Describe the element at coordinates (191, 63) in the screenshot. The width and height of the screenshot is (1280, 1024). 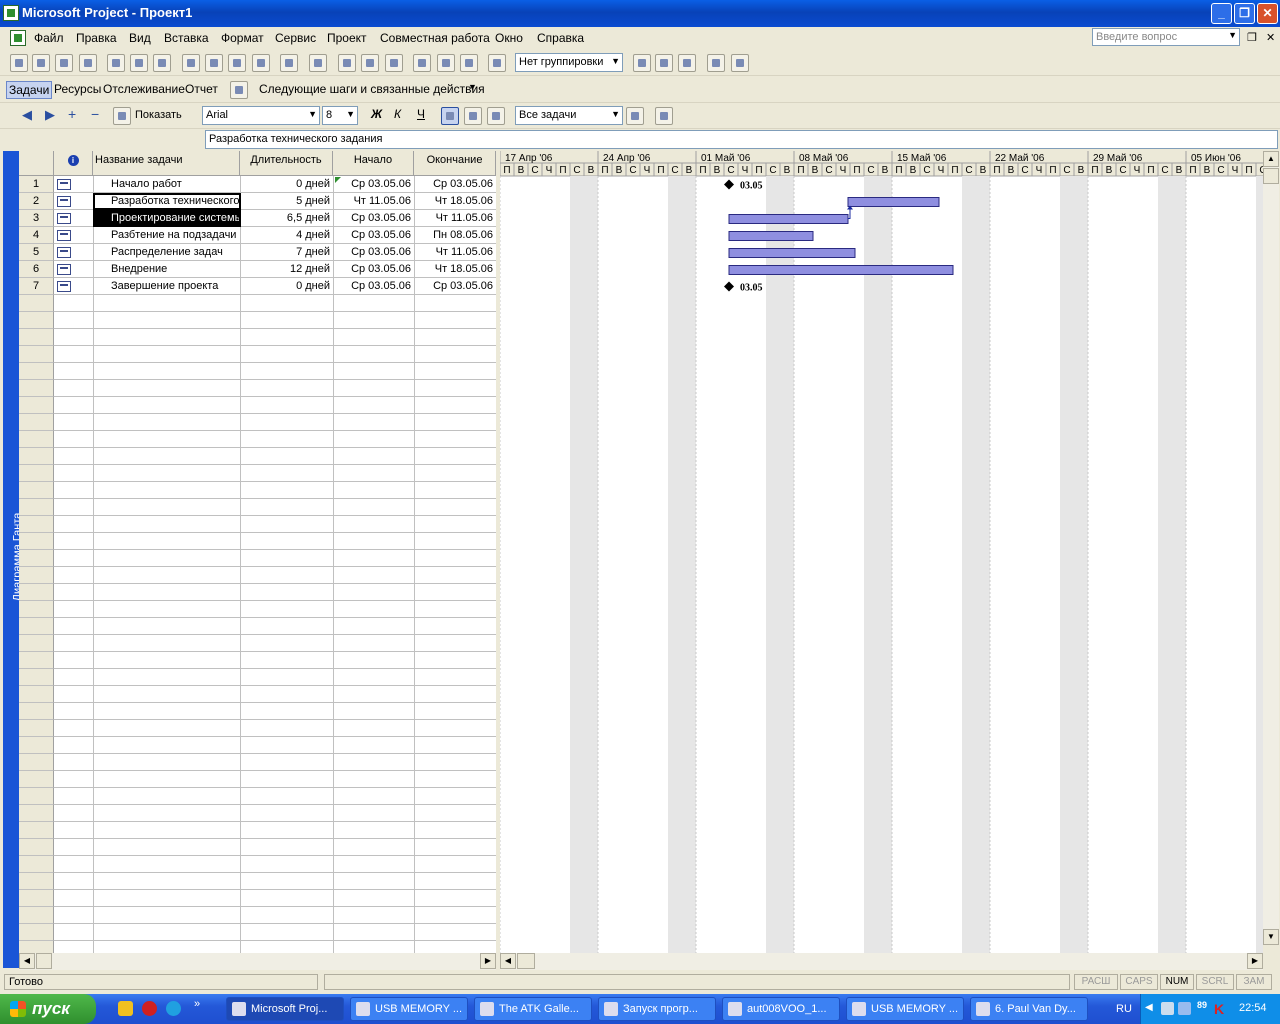
I see `cut-icon` at that location.